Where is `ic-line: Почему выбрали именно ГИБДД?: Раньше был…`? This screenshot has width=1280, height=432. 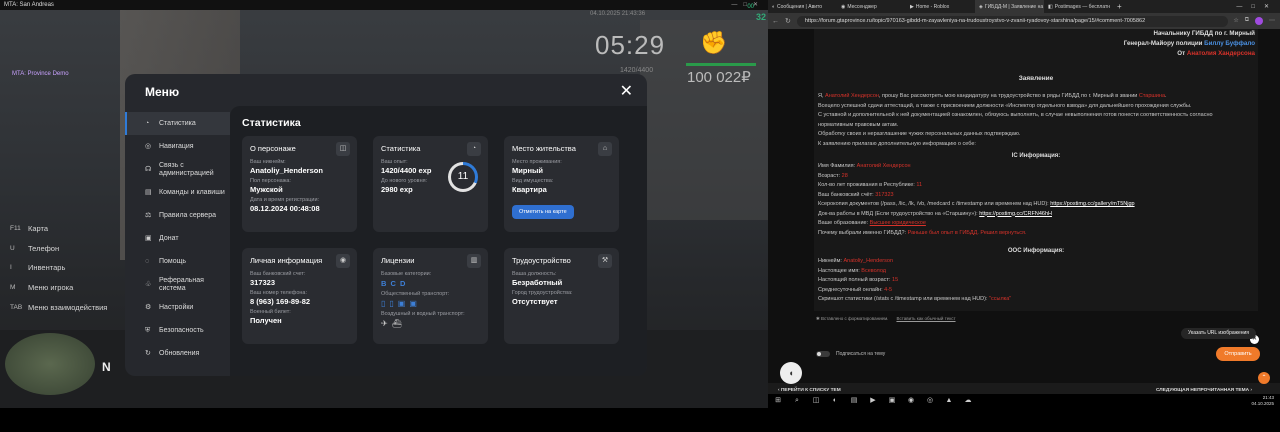 ic-line: Почему выбрали именно ГИБДД?: Раньше был… is located at coordinates (1036, 234).